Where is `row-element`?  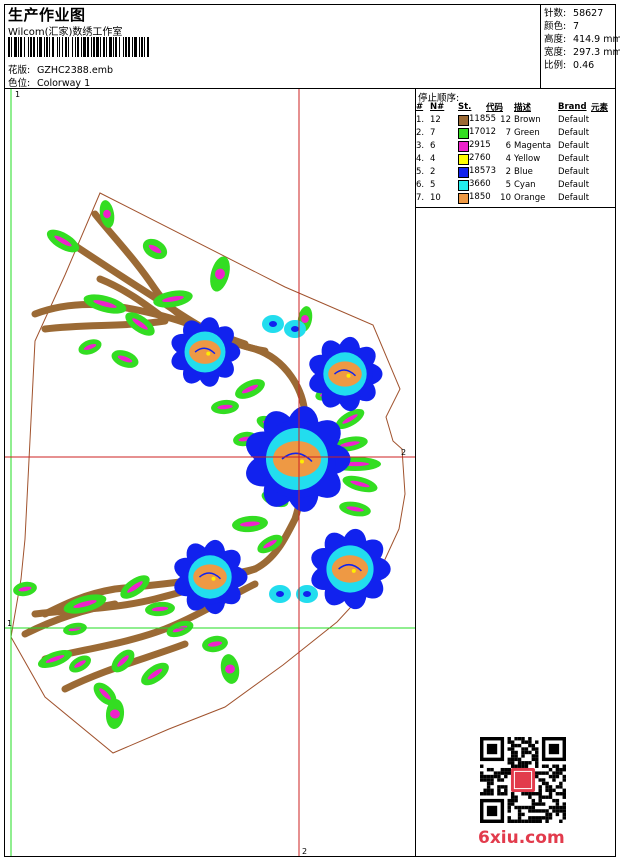
row-element is located at coordinates (603, 197).